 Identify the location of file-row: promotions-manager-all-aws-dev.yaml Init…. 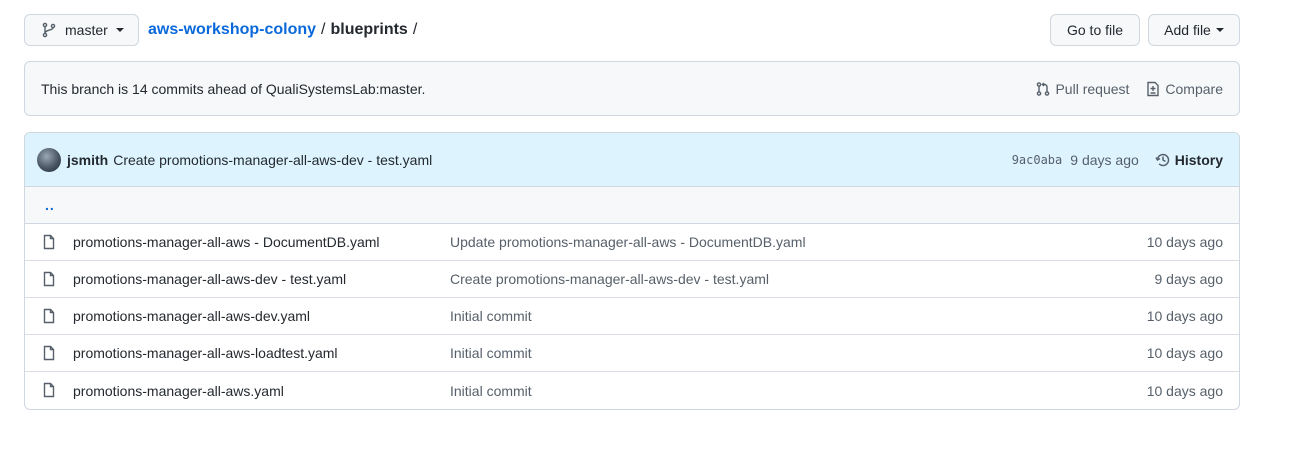
(632, 316).